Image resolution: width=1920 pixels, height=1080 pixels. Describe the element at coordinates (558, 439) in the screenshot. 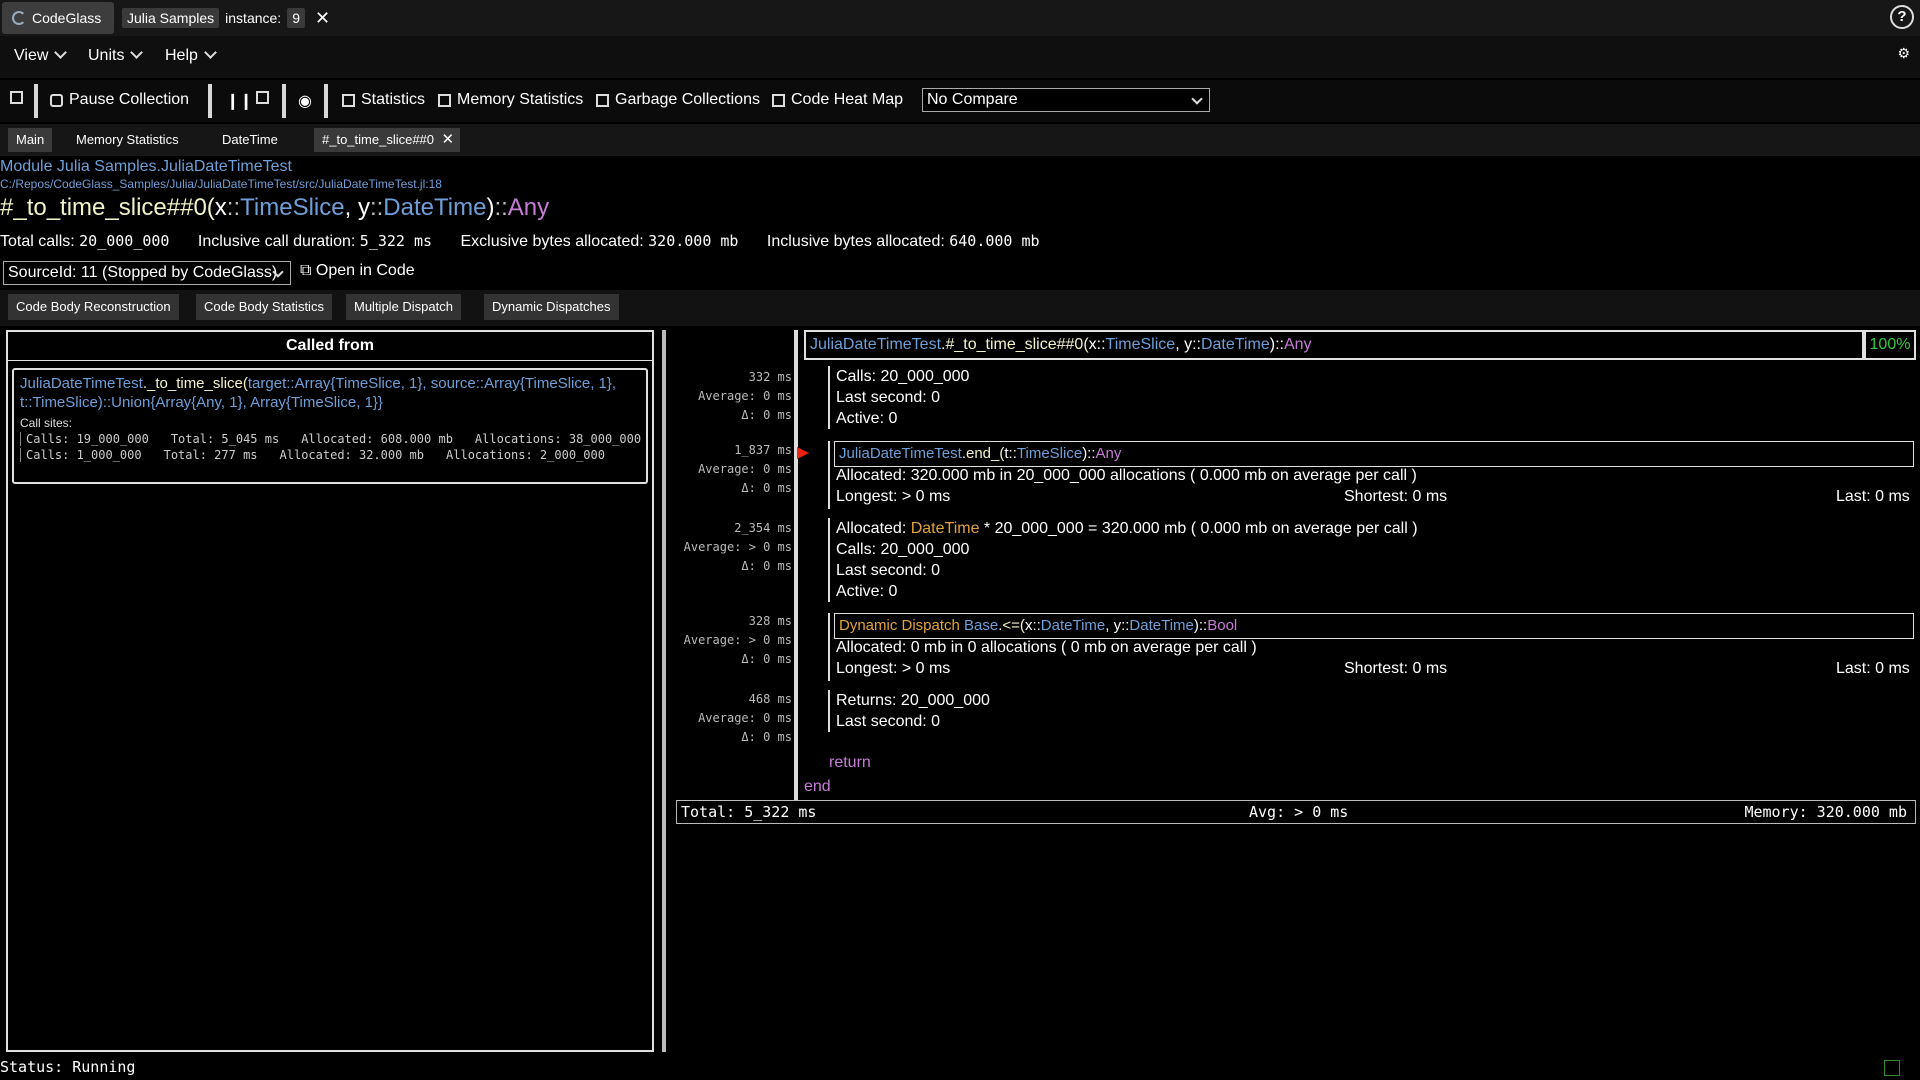

I see `call-site-allocations: Allocations: 38_000_000` at that location.